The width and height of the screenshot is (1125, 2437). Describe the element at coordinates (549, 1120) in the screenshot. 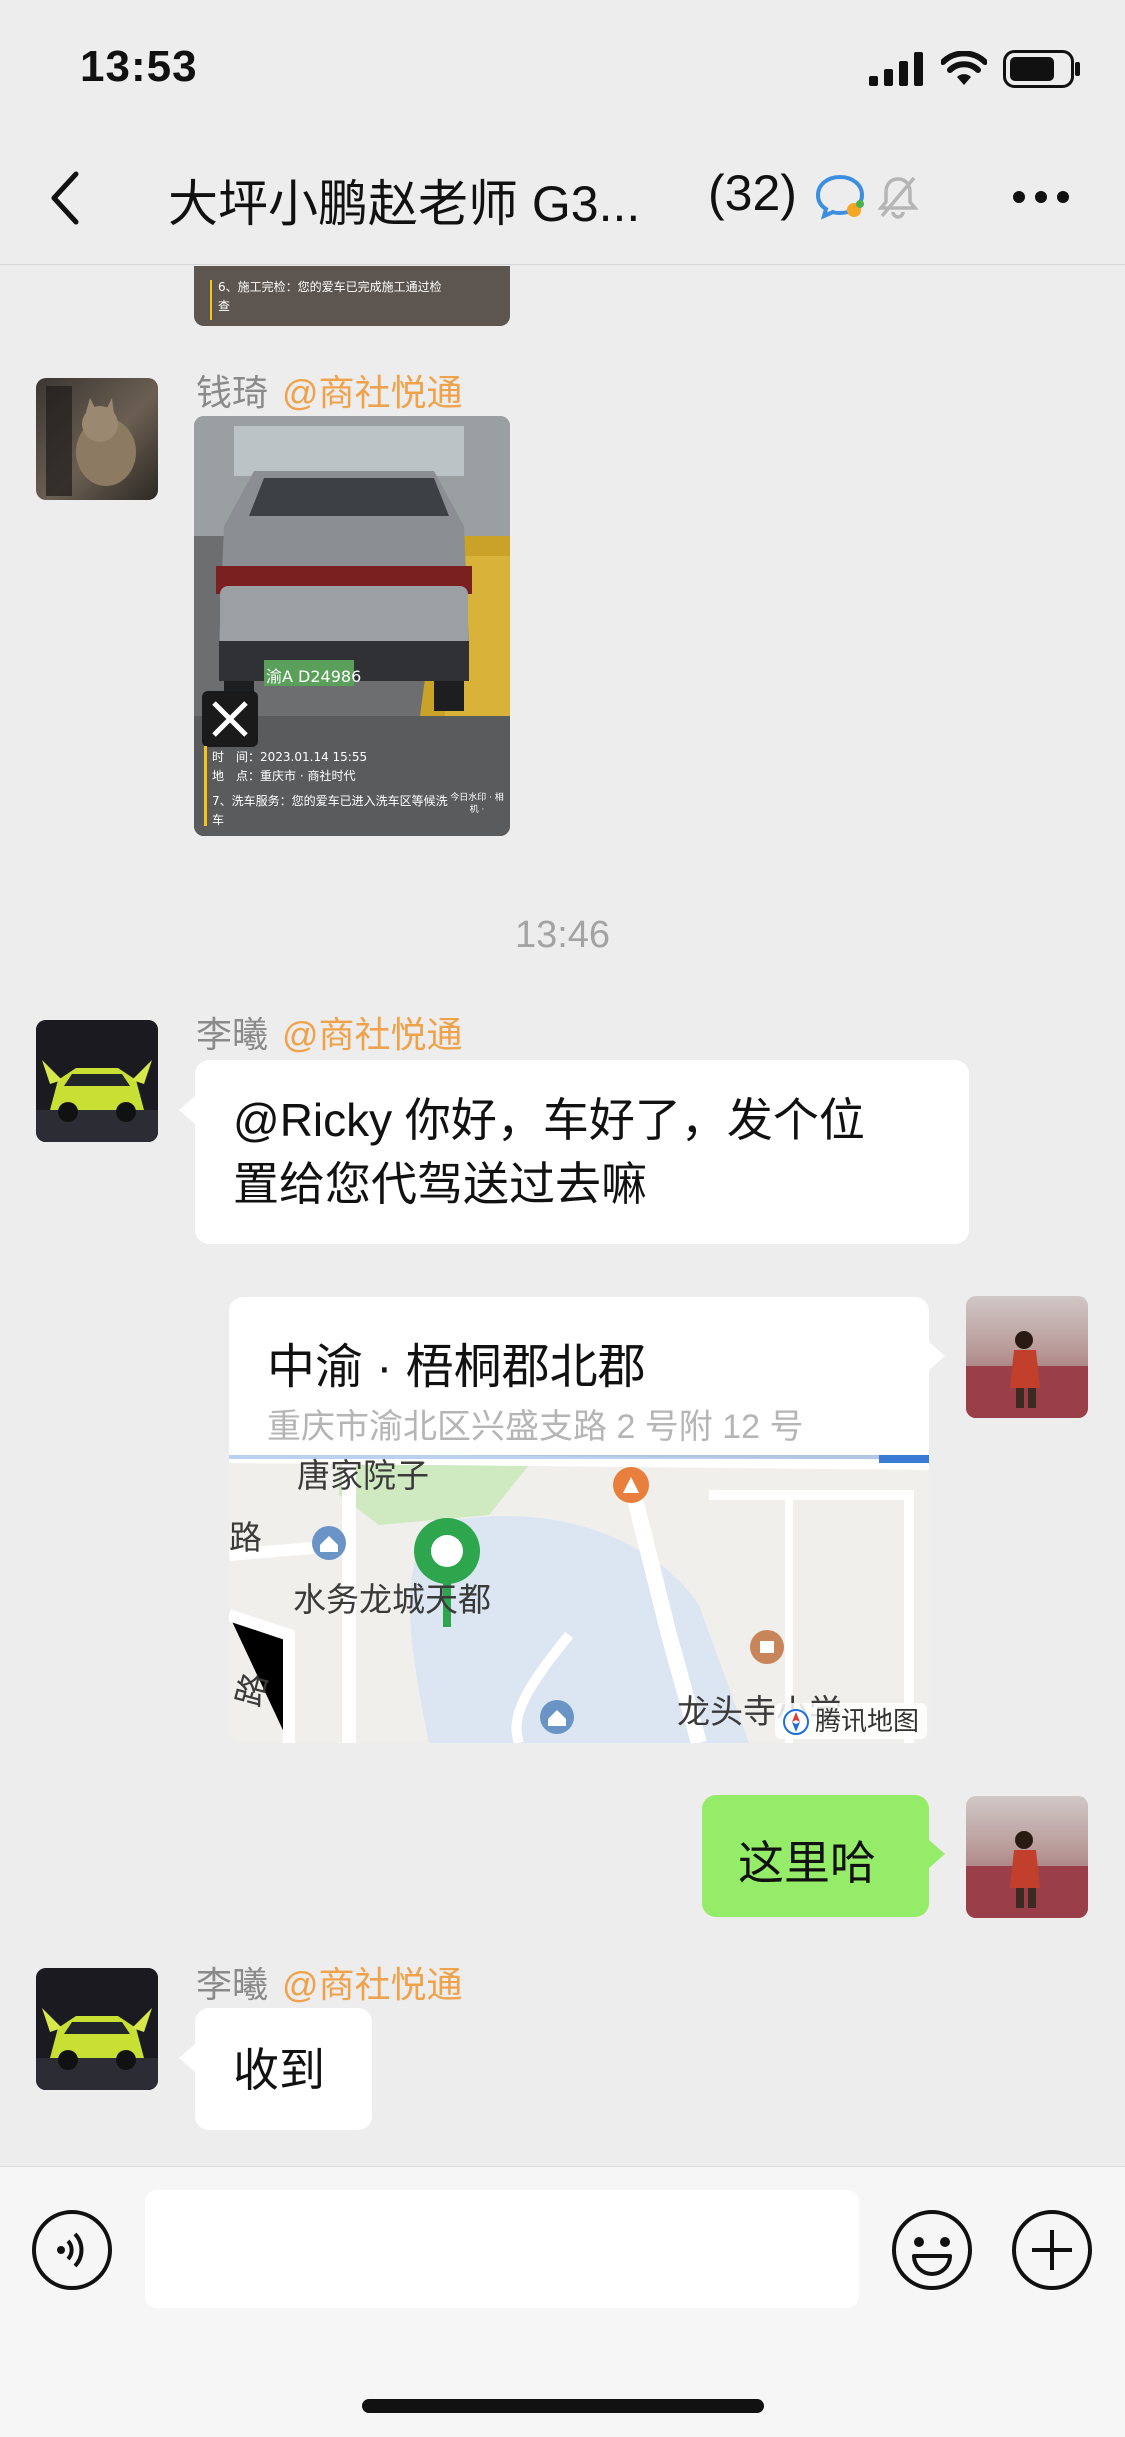

I see `message-text-line1: @Ricky 你好，车好了，发个位` at that location.